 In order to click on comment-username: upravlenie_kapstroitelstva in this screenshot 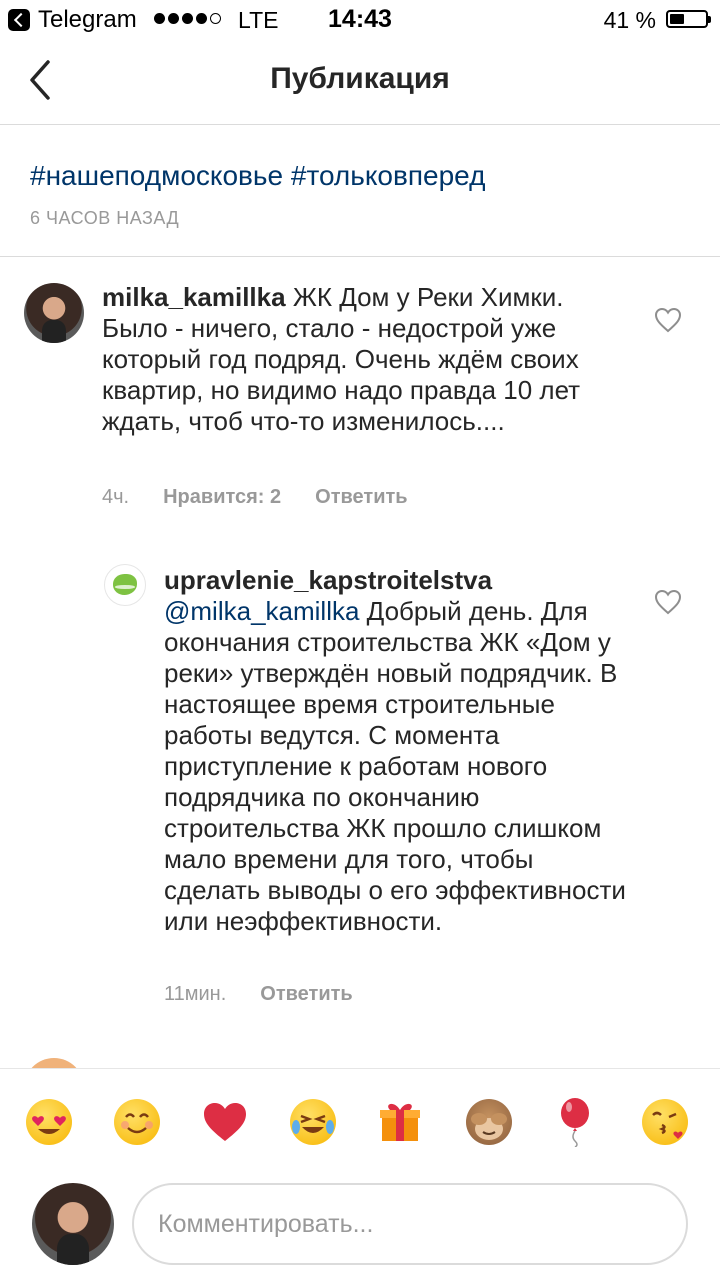, I will do `click(328, 580)`.